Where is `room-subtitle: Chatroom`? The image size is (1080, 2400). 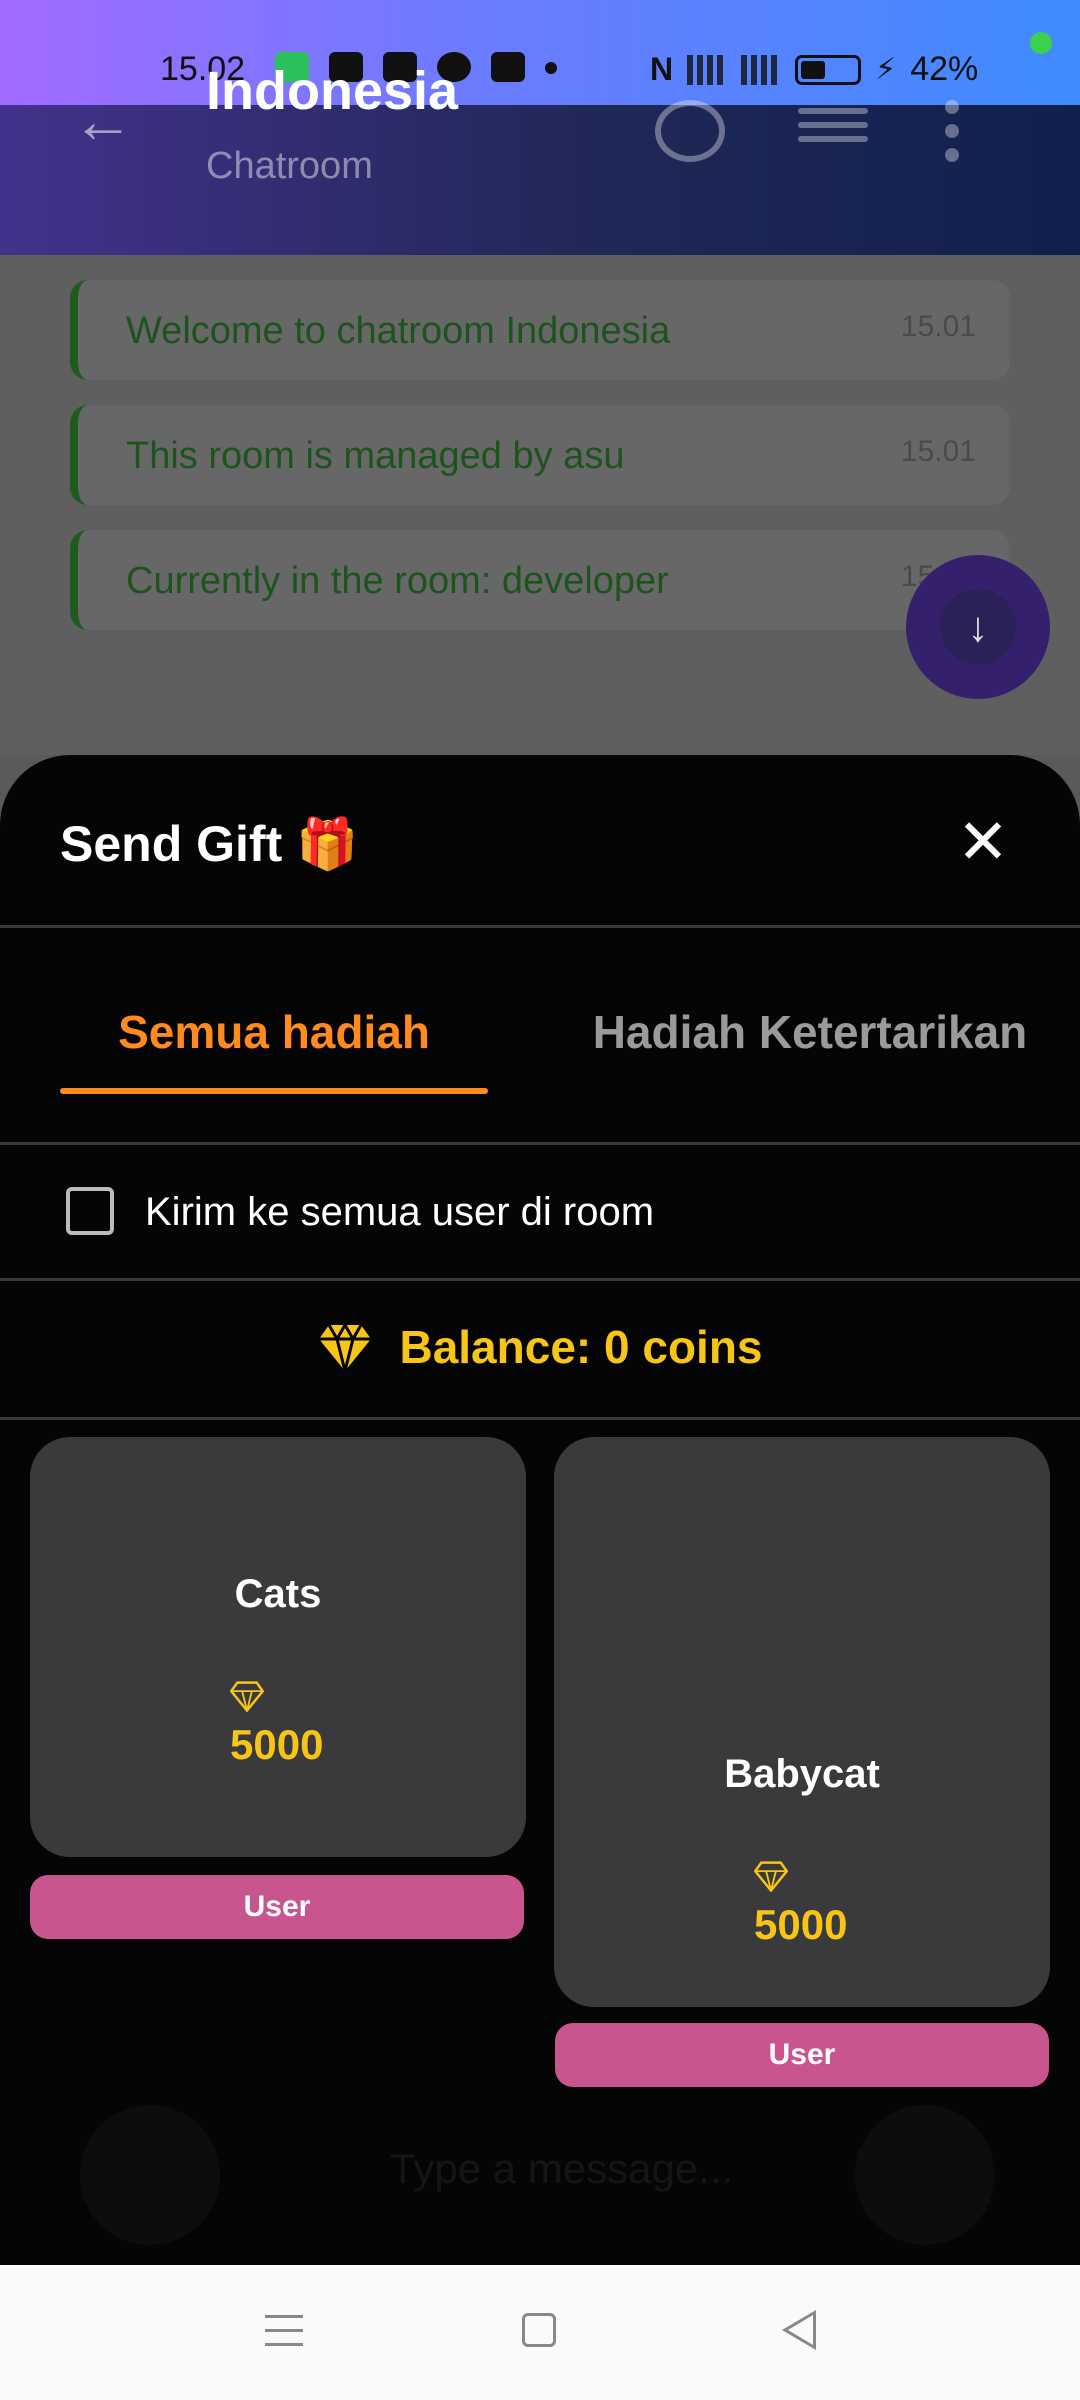
room-subtitle: Chatroom is located at coordinates (289, 166).